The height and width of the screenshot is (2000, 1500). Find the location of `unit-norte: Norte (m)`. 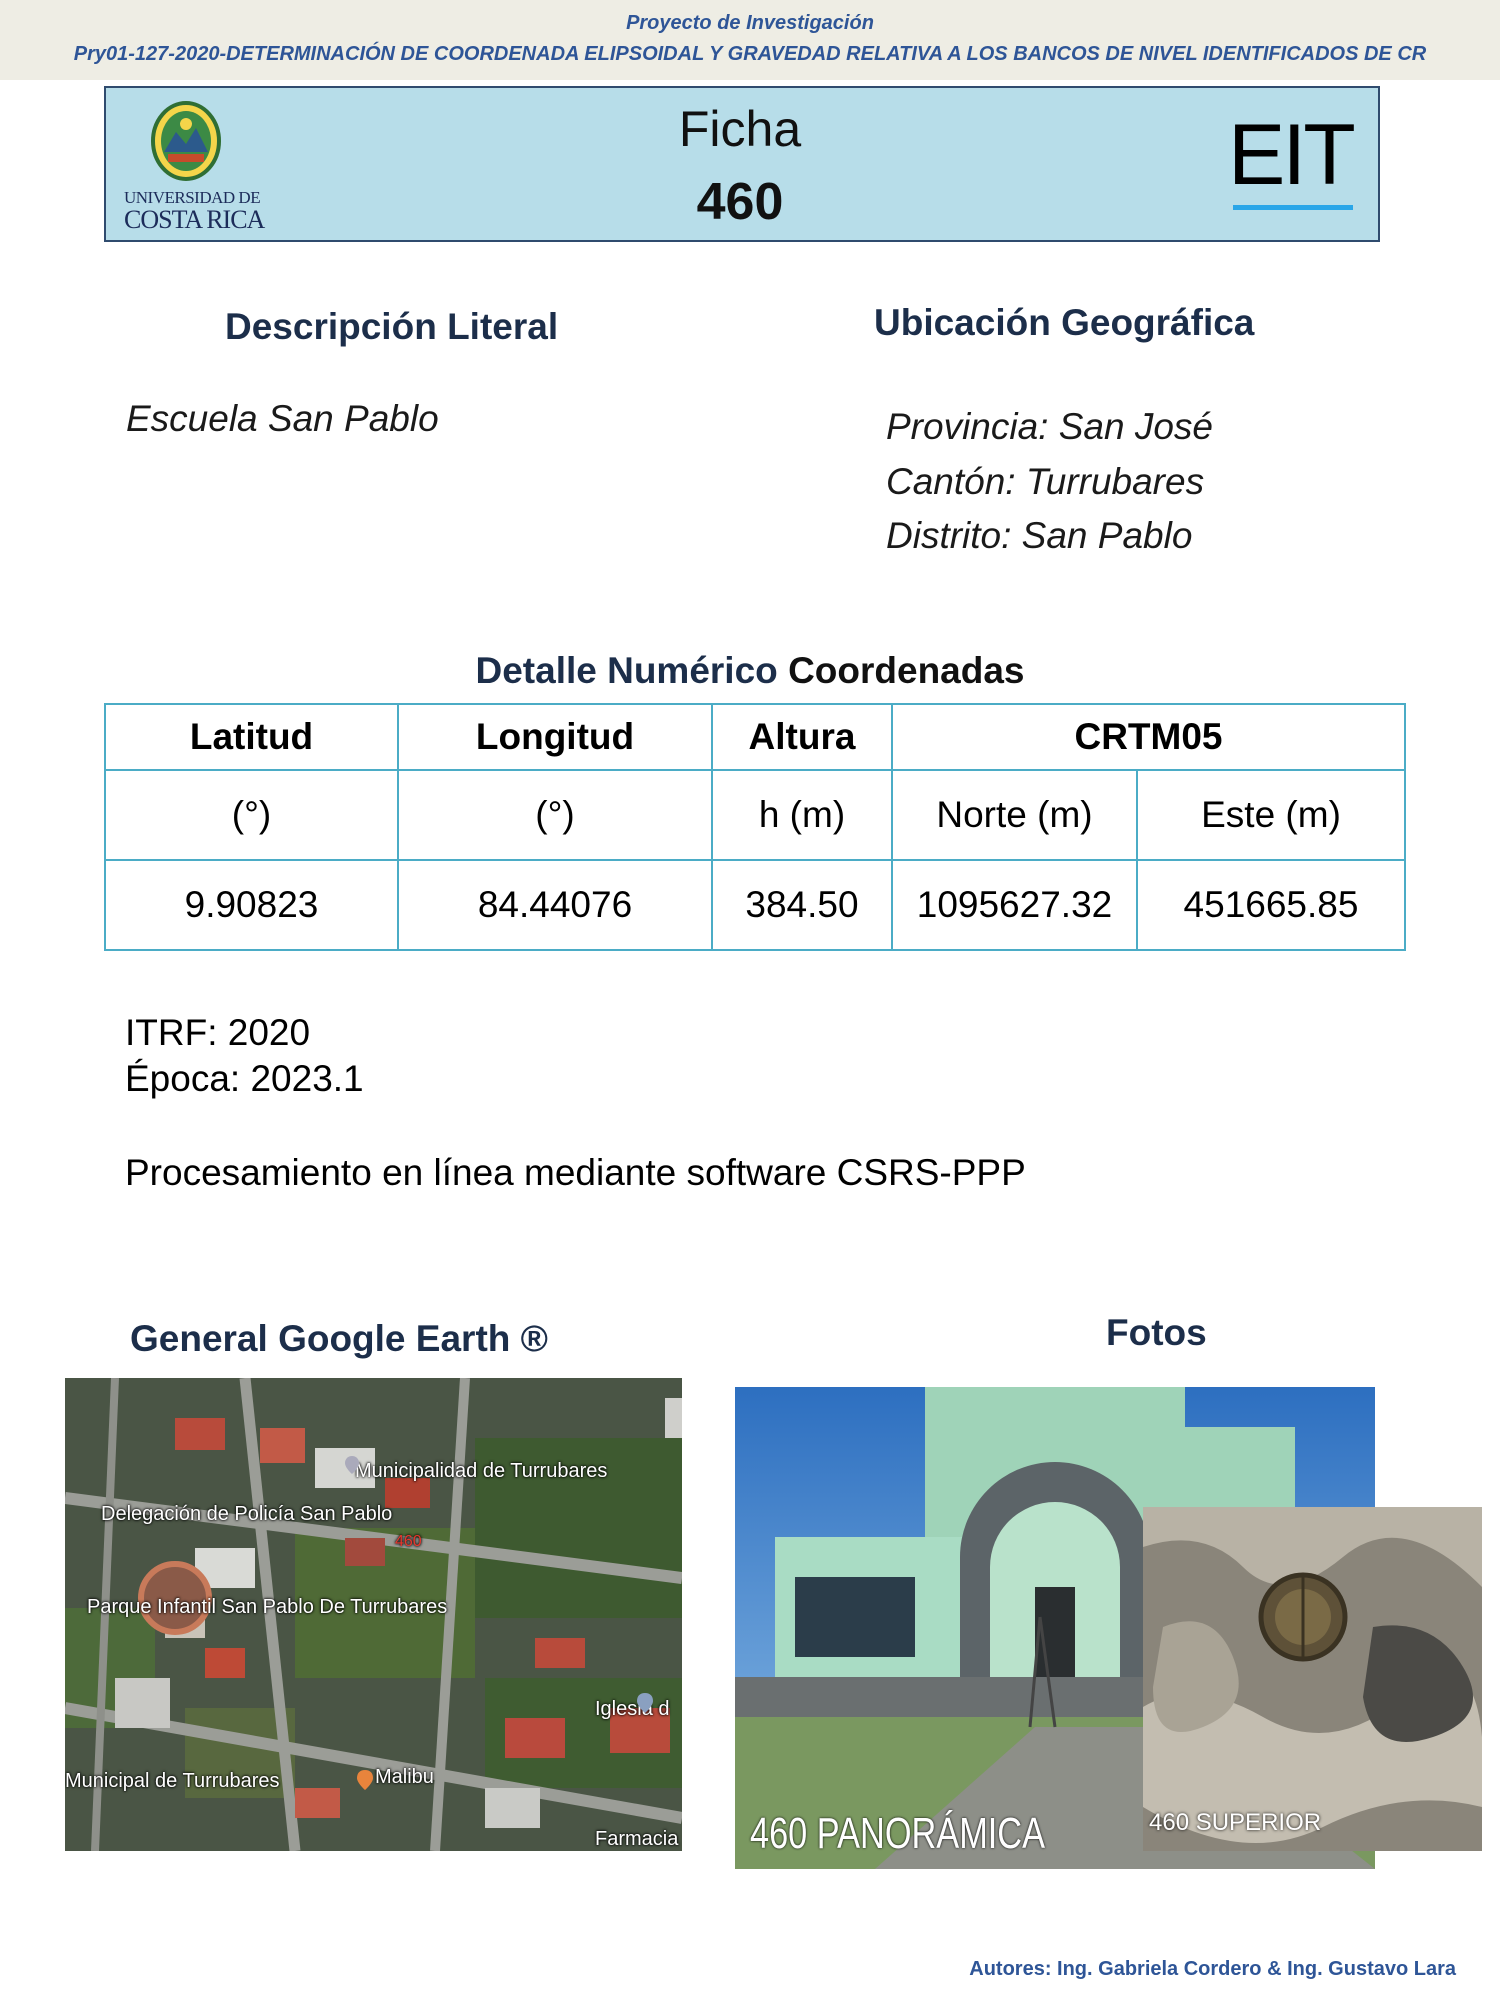

unit-norte: Norte (m) is located at coordinates (1014, 815).